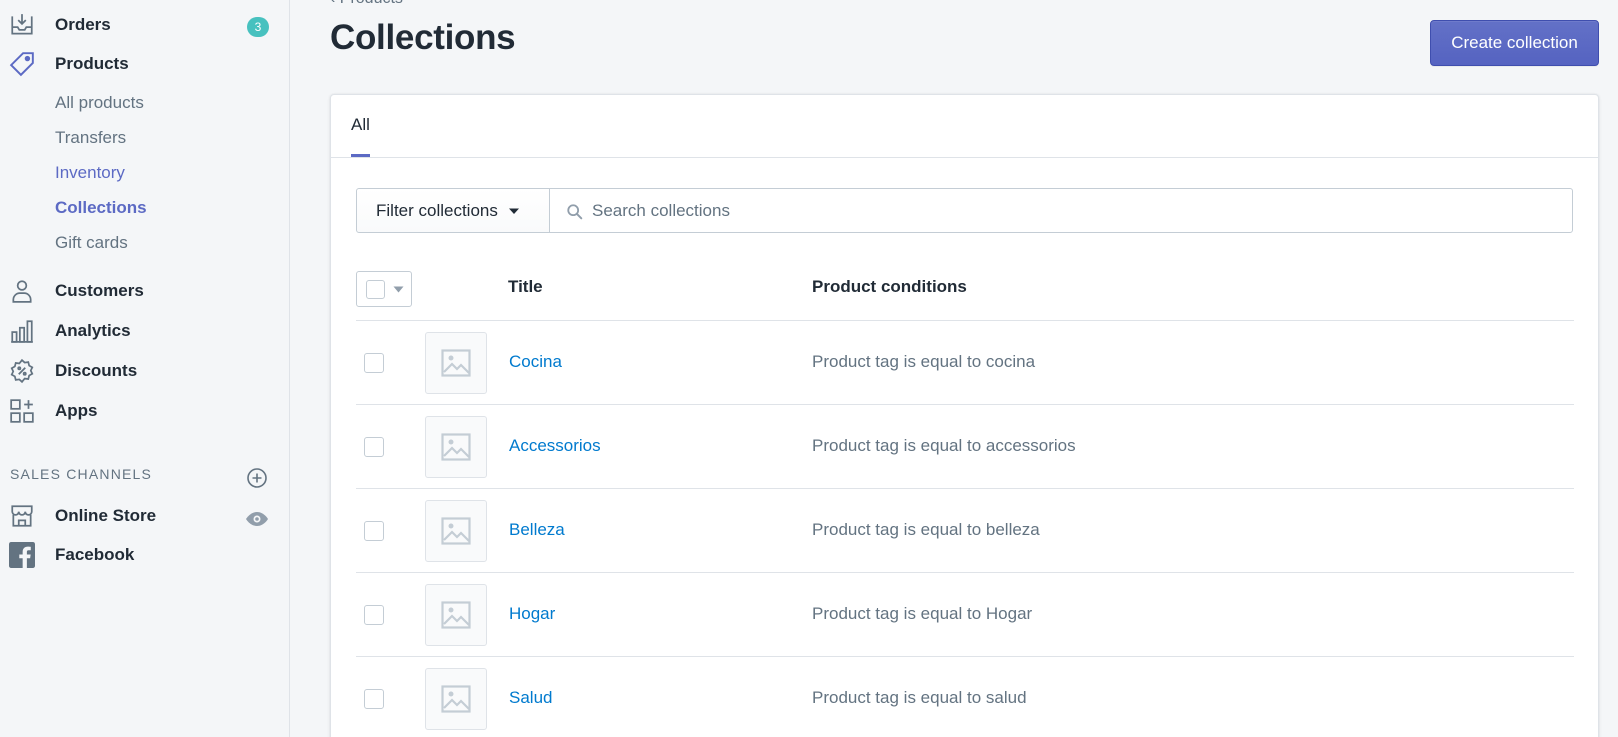 This screenshot has height=737, width=1618. I want to click on sidebar-item-gift-cards: Gift cards, so click(91, 243).